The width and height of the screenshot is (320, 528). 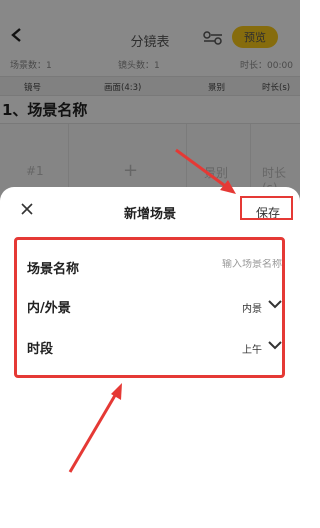 What do you see at coordinates (154, 268) in the screenshot?
I see `scene-name-field: 场景名称` at bounding box center [154, 268].